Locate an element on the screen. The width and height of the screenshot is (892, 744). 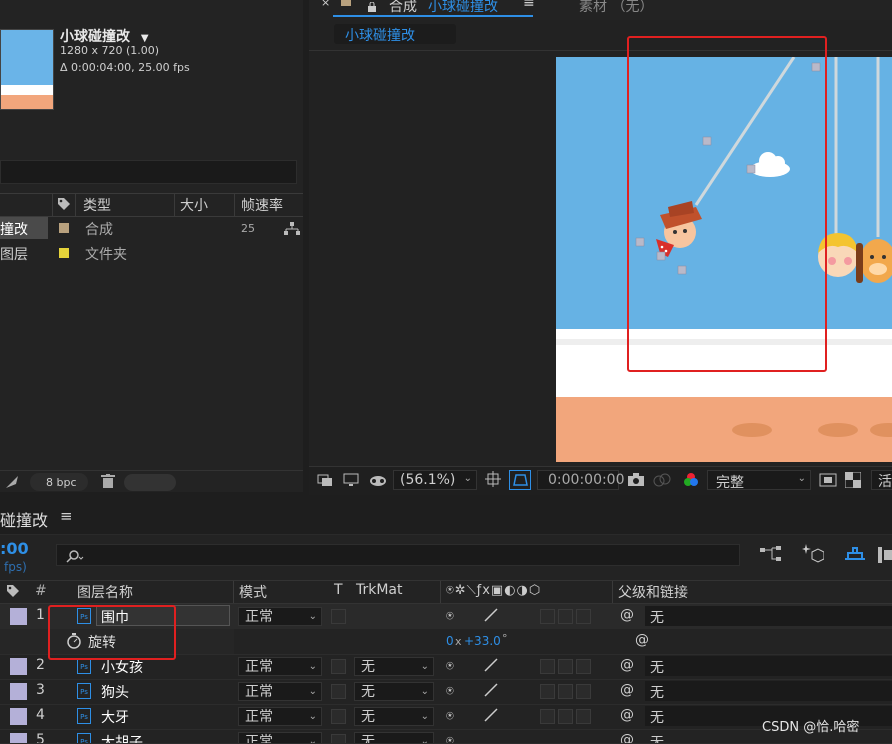
layer-index: 5 is located at coordinates (40, 738).